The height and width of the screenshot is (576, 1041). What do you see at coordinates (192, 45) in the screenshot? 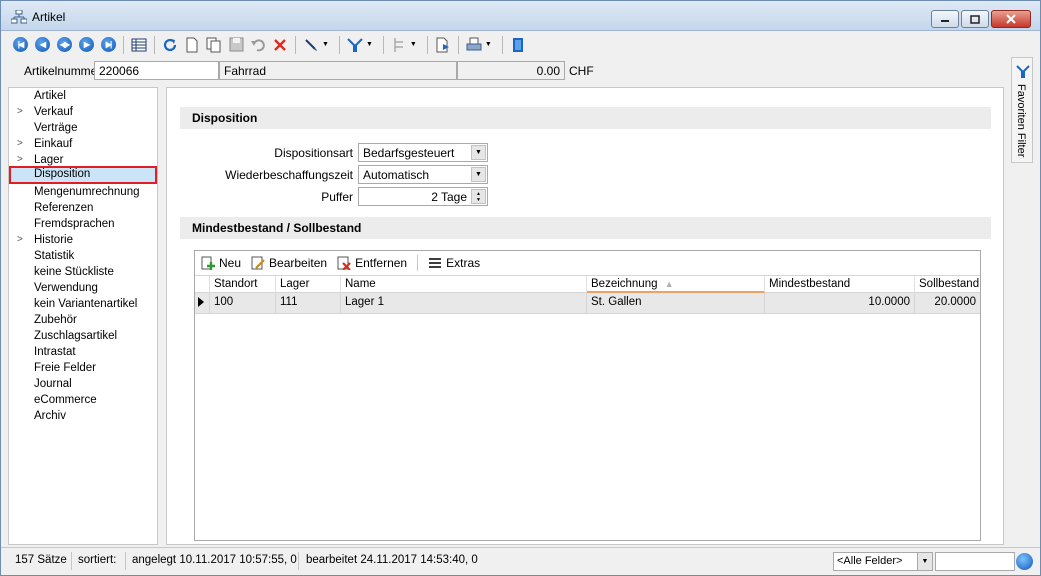
I see `new-document-button` at bounding box center [192, 45].